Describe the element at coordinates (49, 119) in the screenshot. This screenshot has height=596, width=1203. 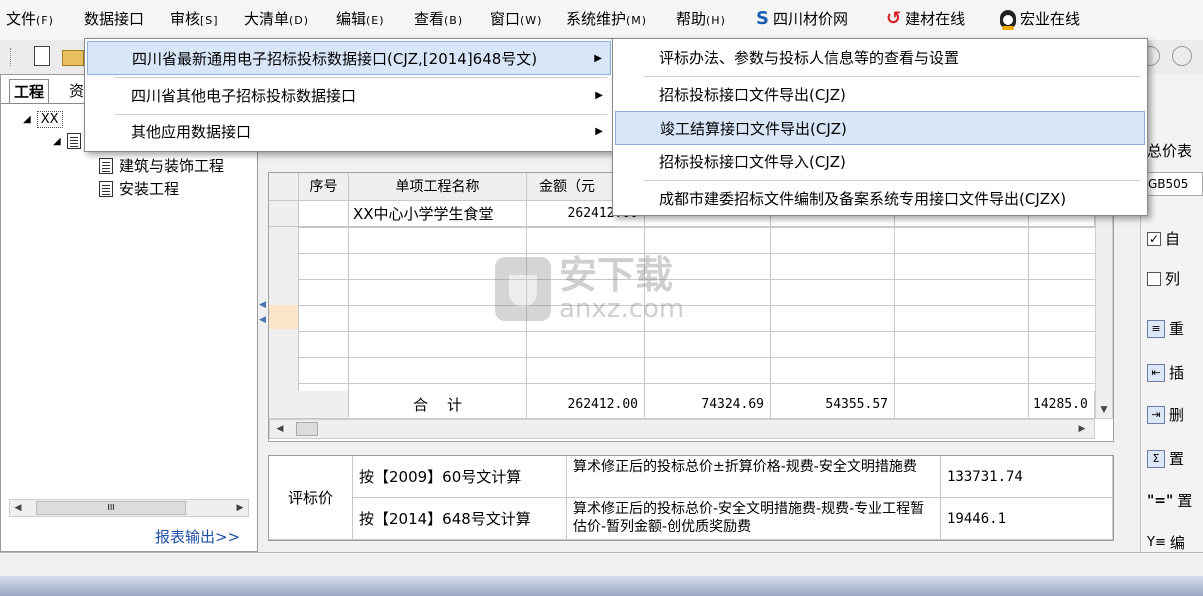
I see `project-root-icon: XX` at that location.